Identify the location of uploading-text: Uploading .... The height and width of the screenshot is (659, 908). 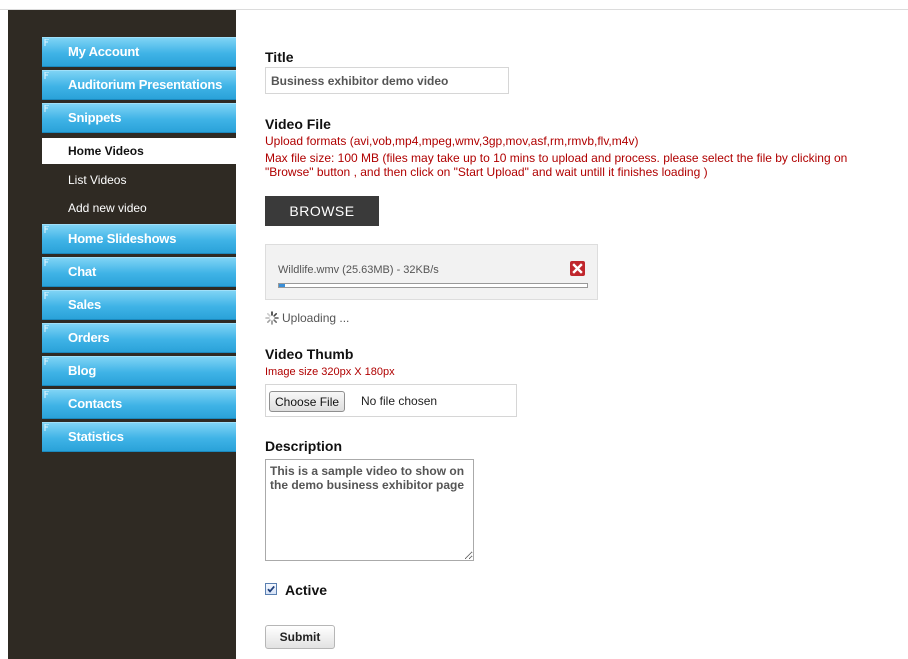
(316, 318).